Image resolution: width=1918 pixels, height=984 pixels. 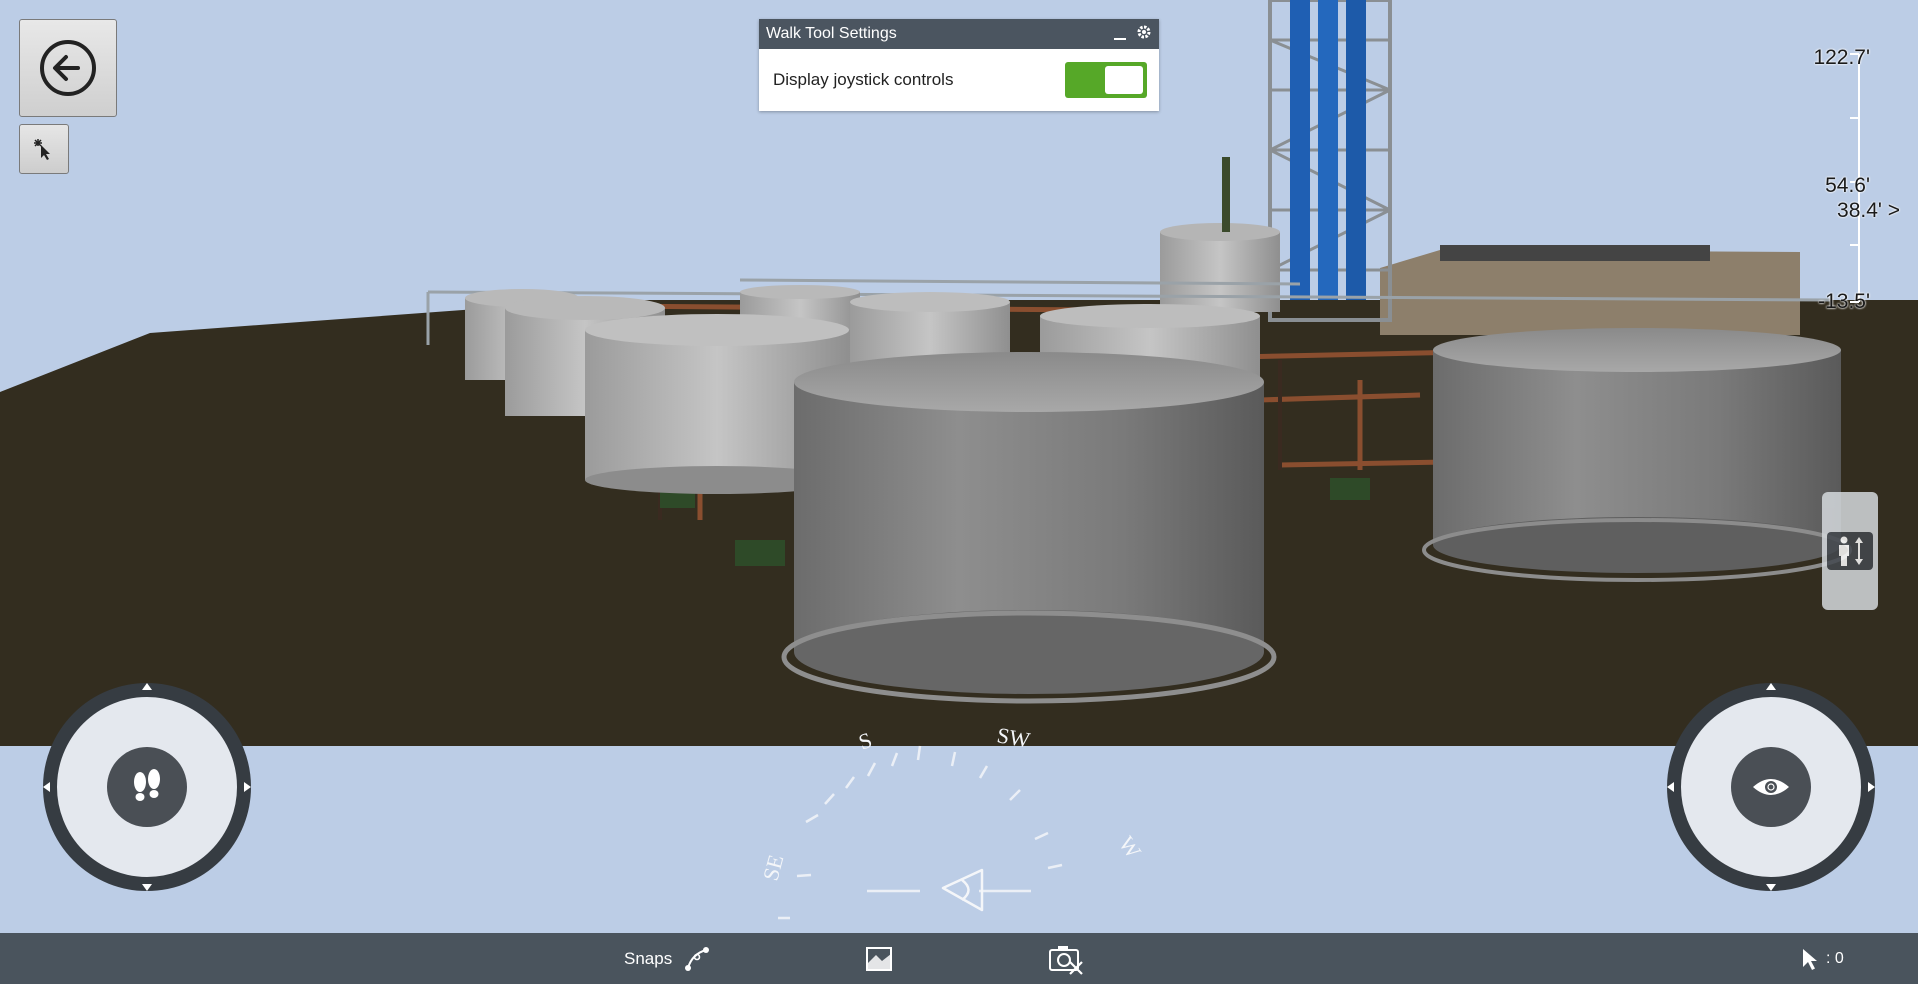 I want to click on eye-icon, so click(x=1771, y=787).